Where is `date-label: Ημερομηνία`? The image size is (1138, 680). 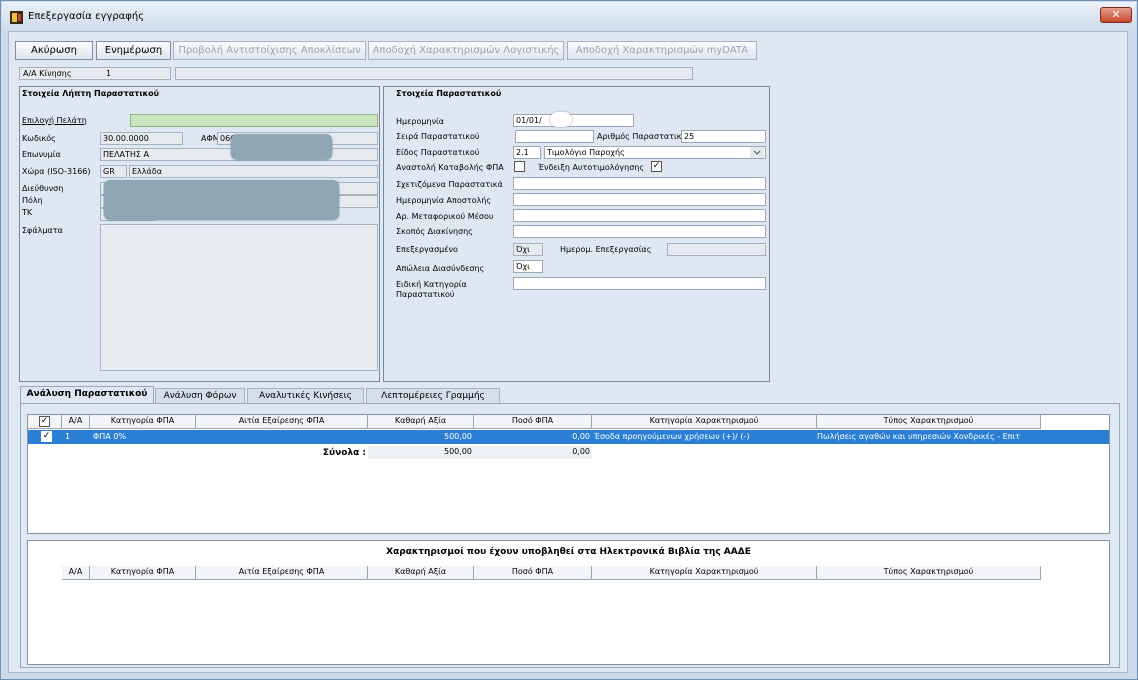 date-label: Ημερομηνία is located at coordinates (420, 121).